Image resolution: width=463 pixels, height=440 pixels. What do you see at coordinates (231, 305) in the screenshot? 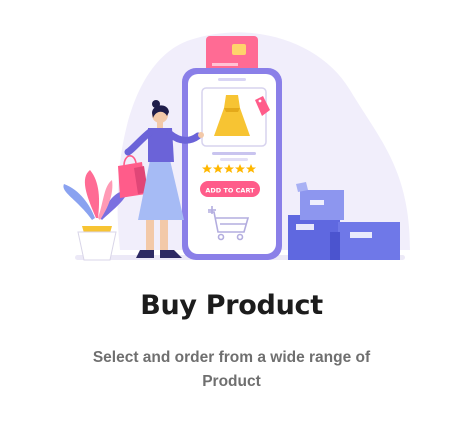
I see `page-title: Buy Product` at bounding box center [231, 305].